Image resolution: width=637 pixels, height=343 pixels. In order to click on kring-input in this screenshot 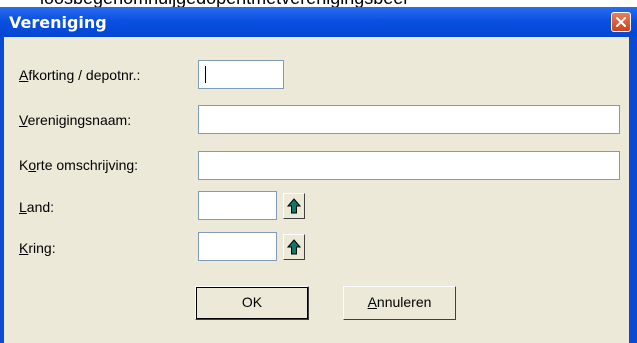, I will do `click(237, 246)`.